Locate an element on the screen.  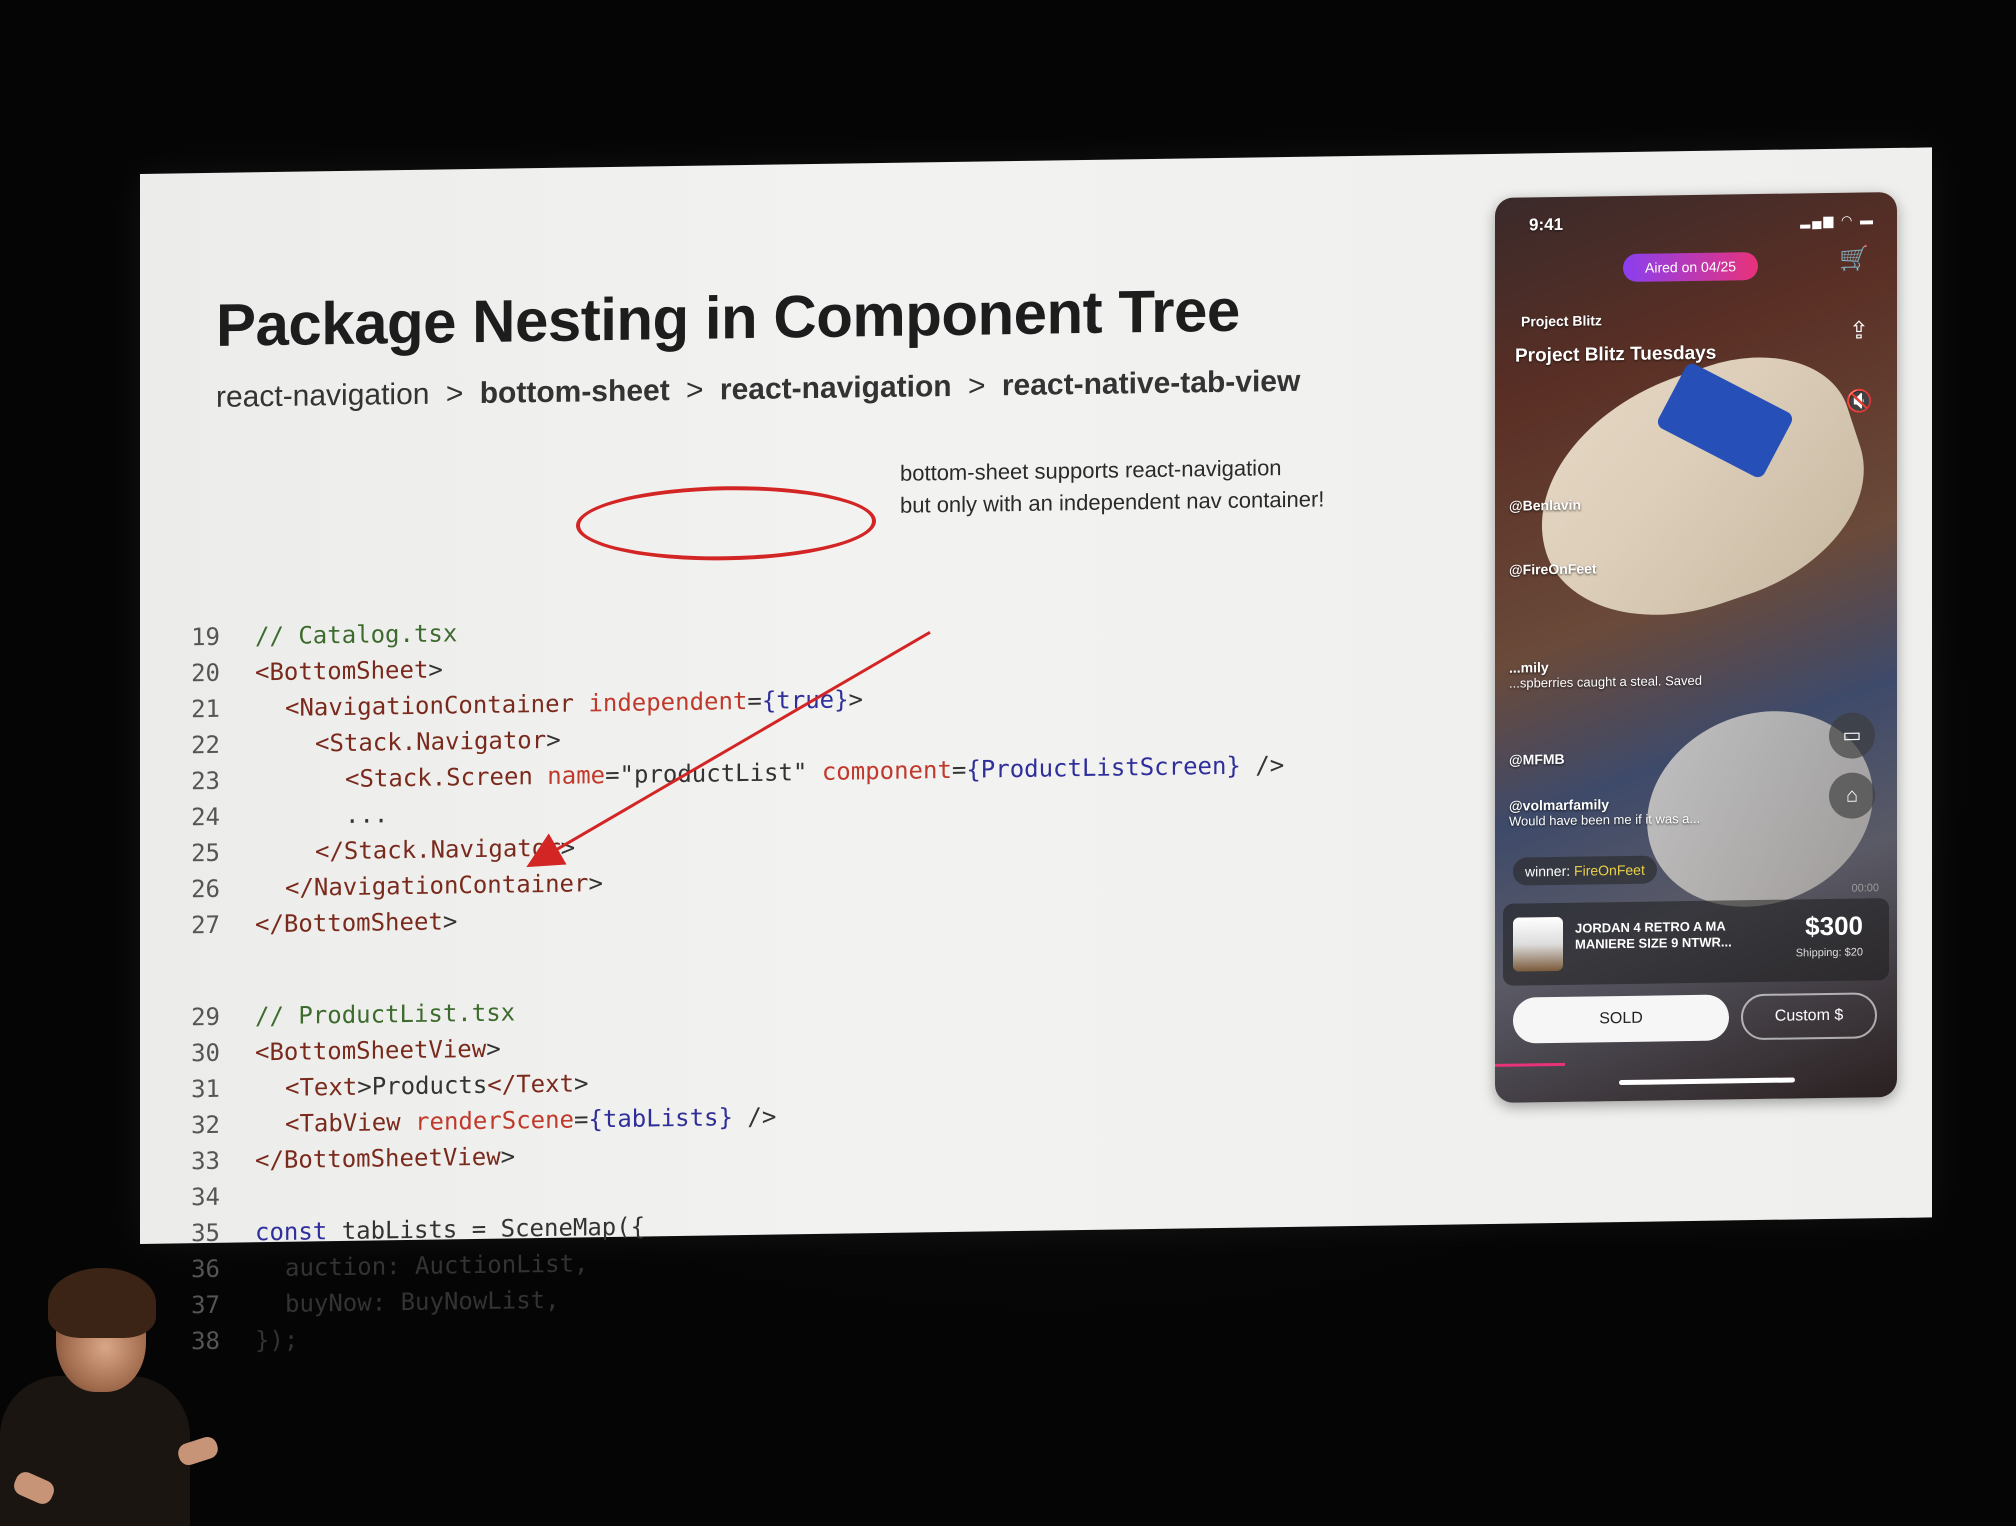
cart-icon: 🛒 is located at coordinates (1854, 258).